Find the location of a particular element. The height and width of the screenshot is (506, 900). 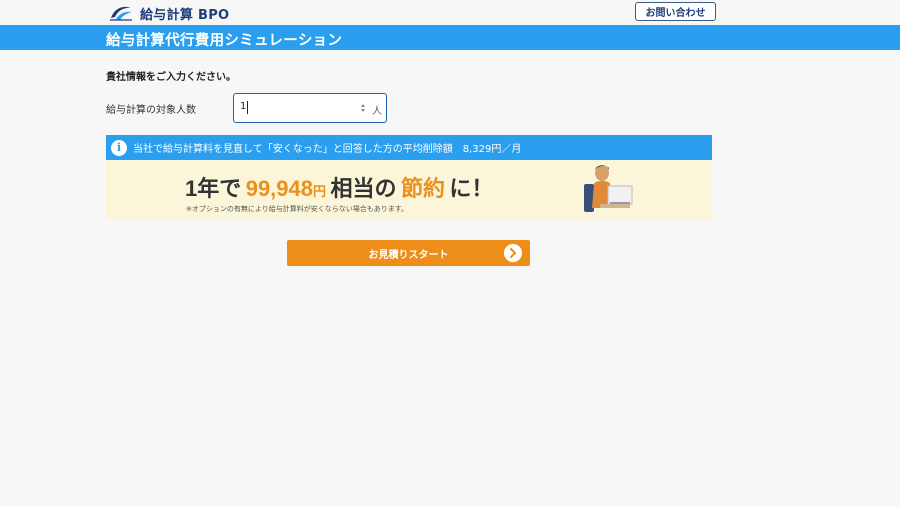

saving-suffix: に！ is located at coordinates (471, 188).